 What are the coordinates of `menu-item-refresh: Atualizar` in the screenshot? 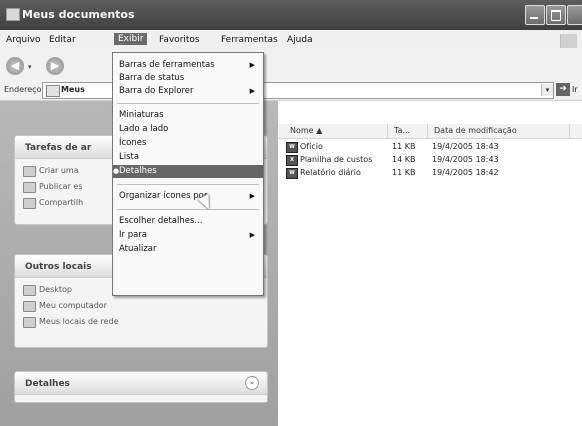 It's located at (188, 249).